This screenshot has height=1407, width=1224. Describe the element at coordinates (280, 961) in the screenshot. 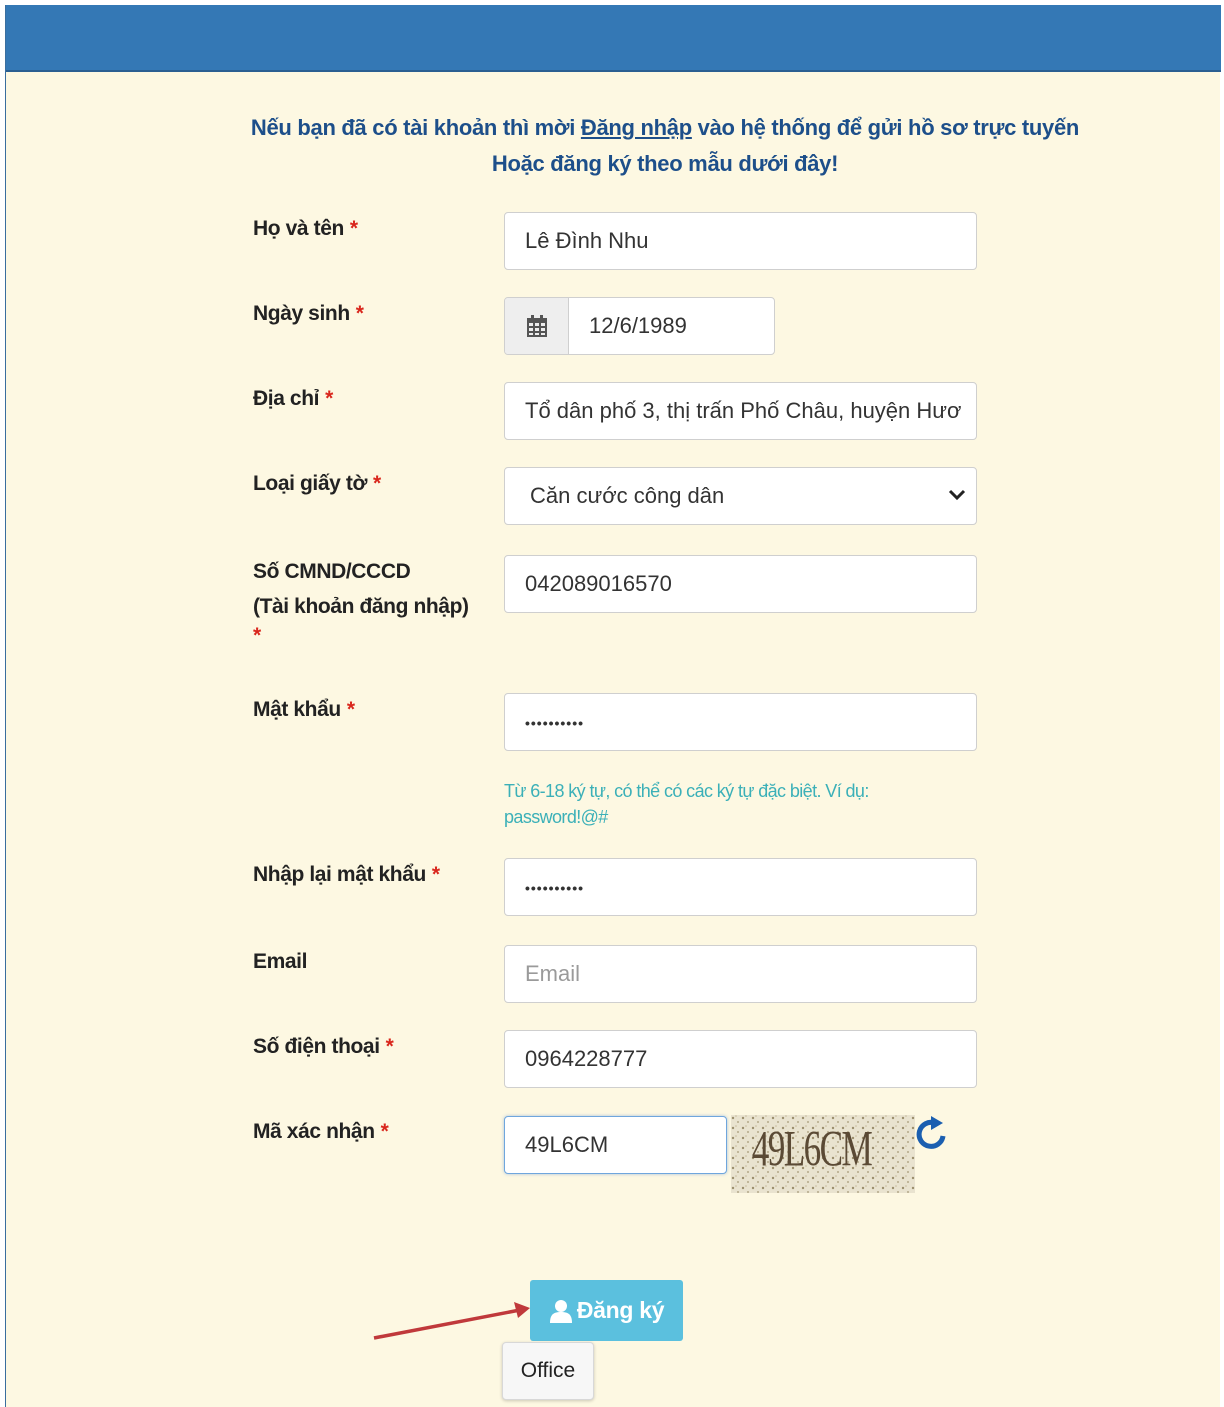

I see `email-label: Email` at that location.